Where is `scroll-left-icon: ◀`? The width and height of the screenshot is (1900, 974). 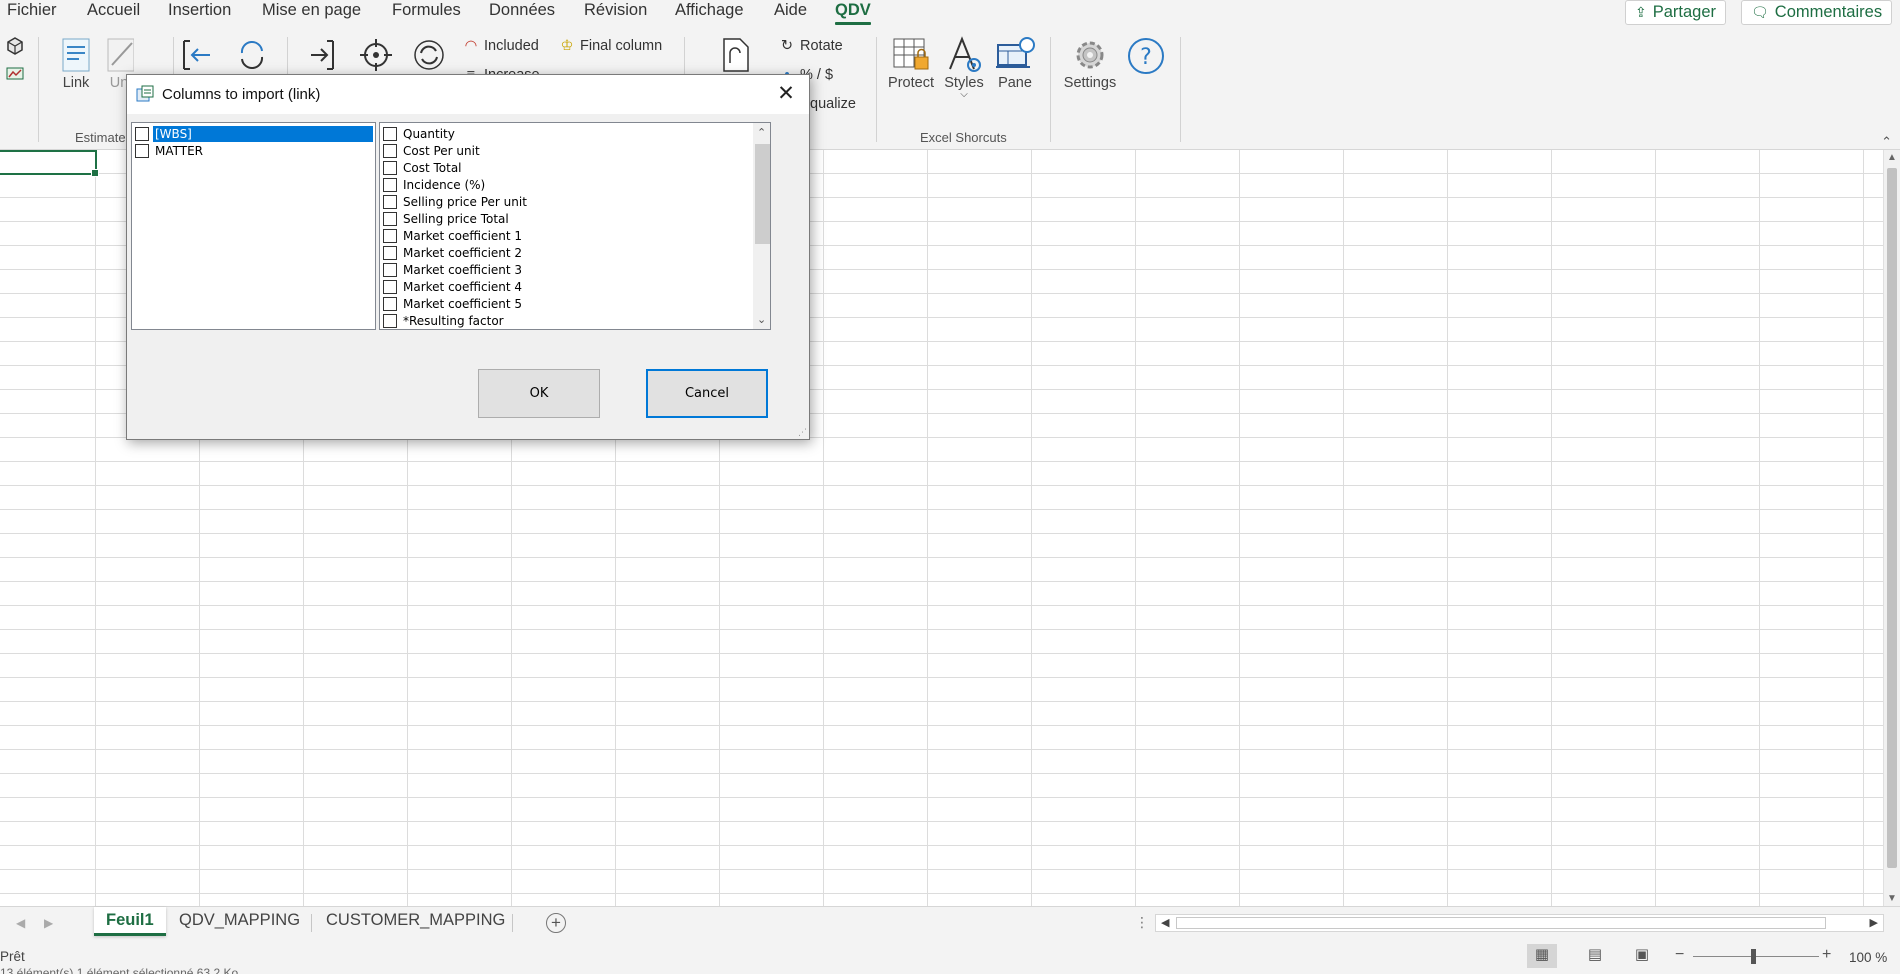
scroll-left-icon: ◀ is located at coordinates (1165, 922).